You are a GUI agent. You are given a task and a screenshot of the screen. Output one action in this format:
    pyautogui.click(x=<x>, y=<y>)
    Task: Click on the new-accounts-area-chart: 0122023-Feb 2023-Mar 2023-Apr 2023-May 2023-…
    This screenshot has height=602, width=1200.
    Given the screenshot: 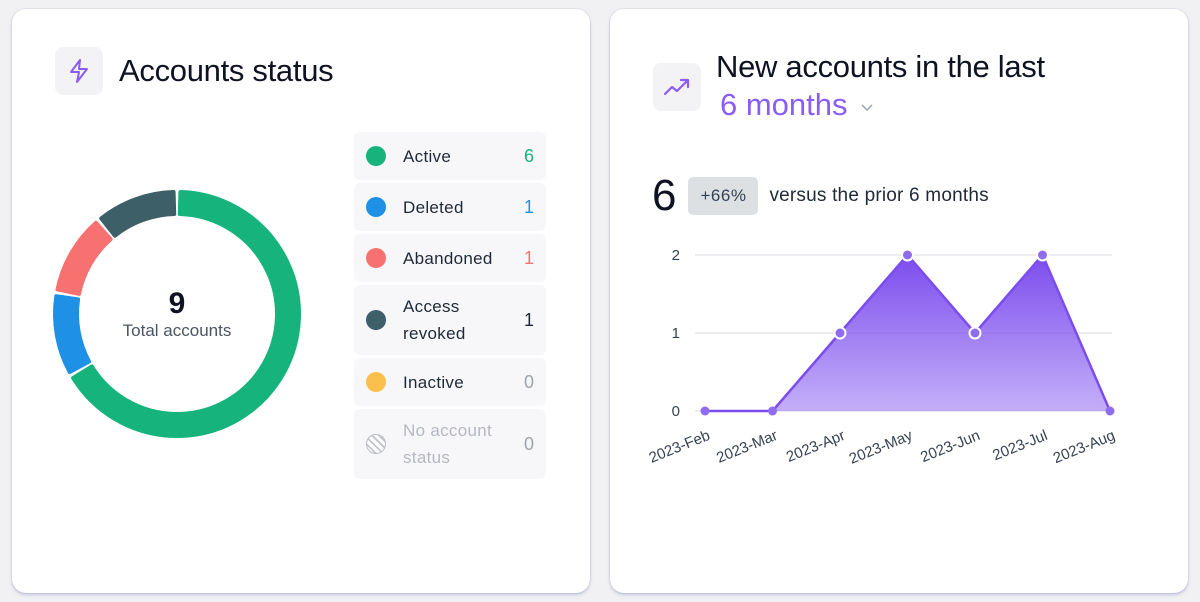 What is the action you would take?
    pyautogui.click(x=882, y=357)
    